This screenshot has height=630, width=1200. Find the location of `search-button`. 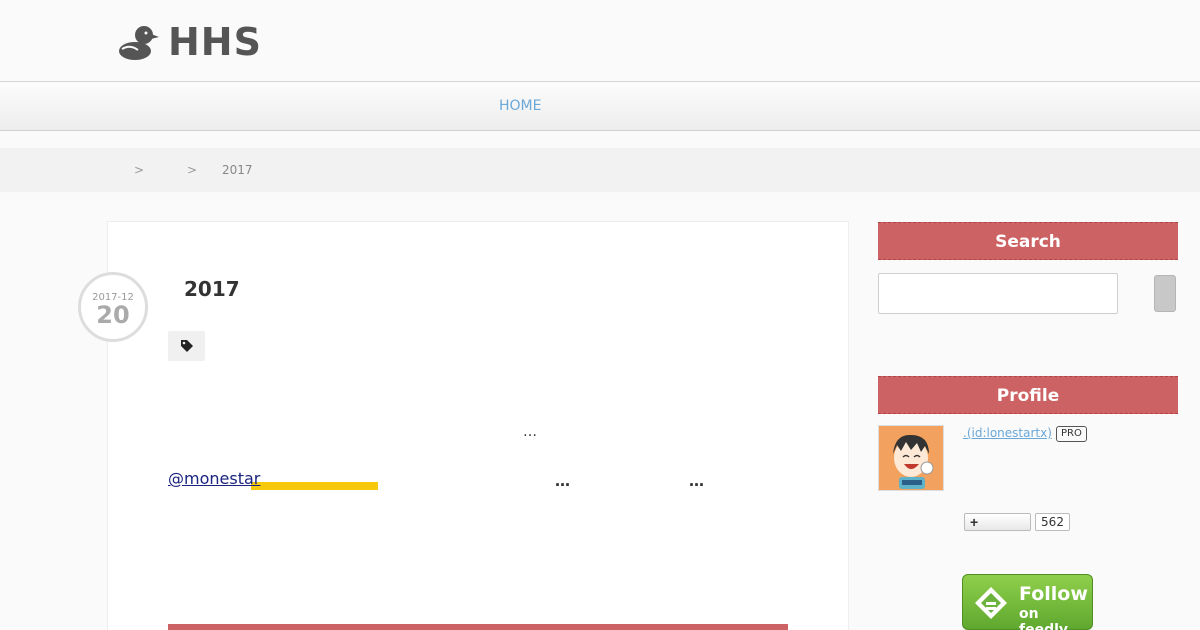

search-button is located at coordinates (1165, 293).